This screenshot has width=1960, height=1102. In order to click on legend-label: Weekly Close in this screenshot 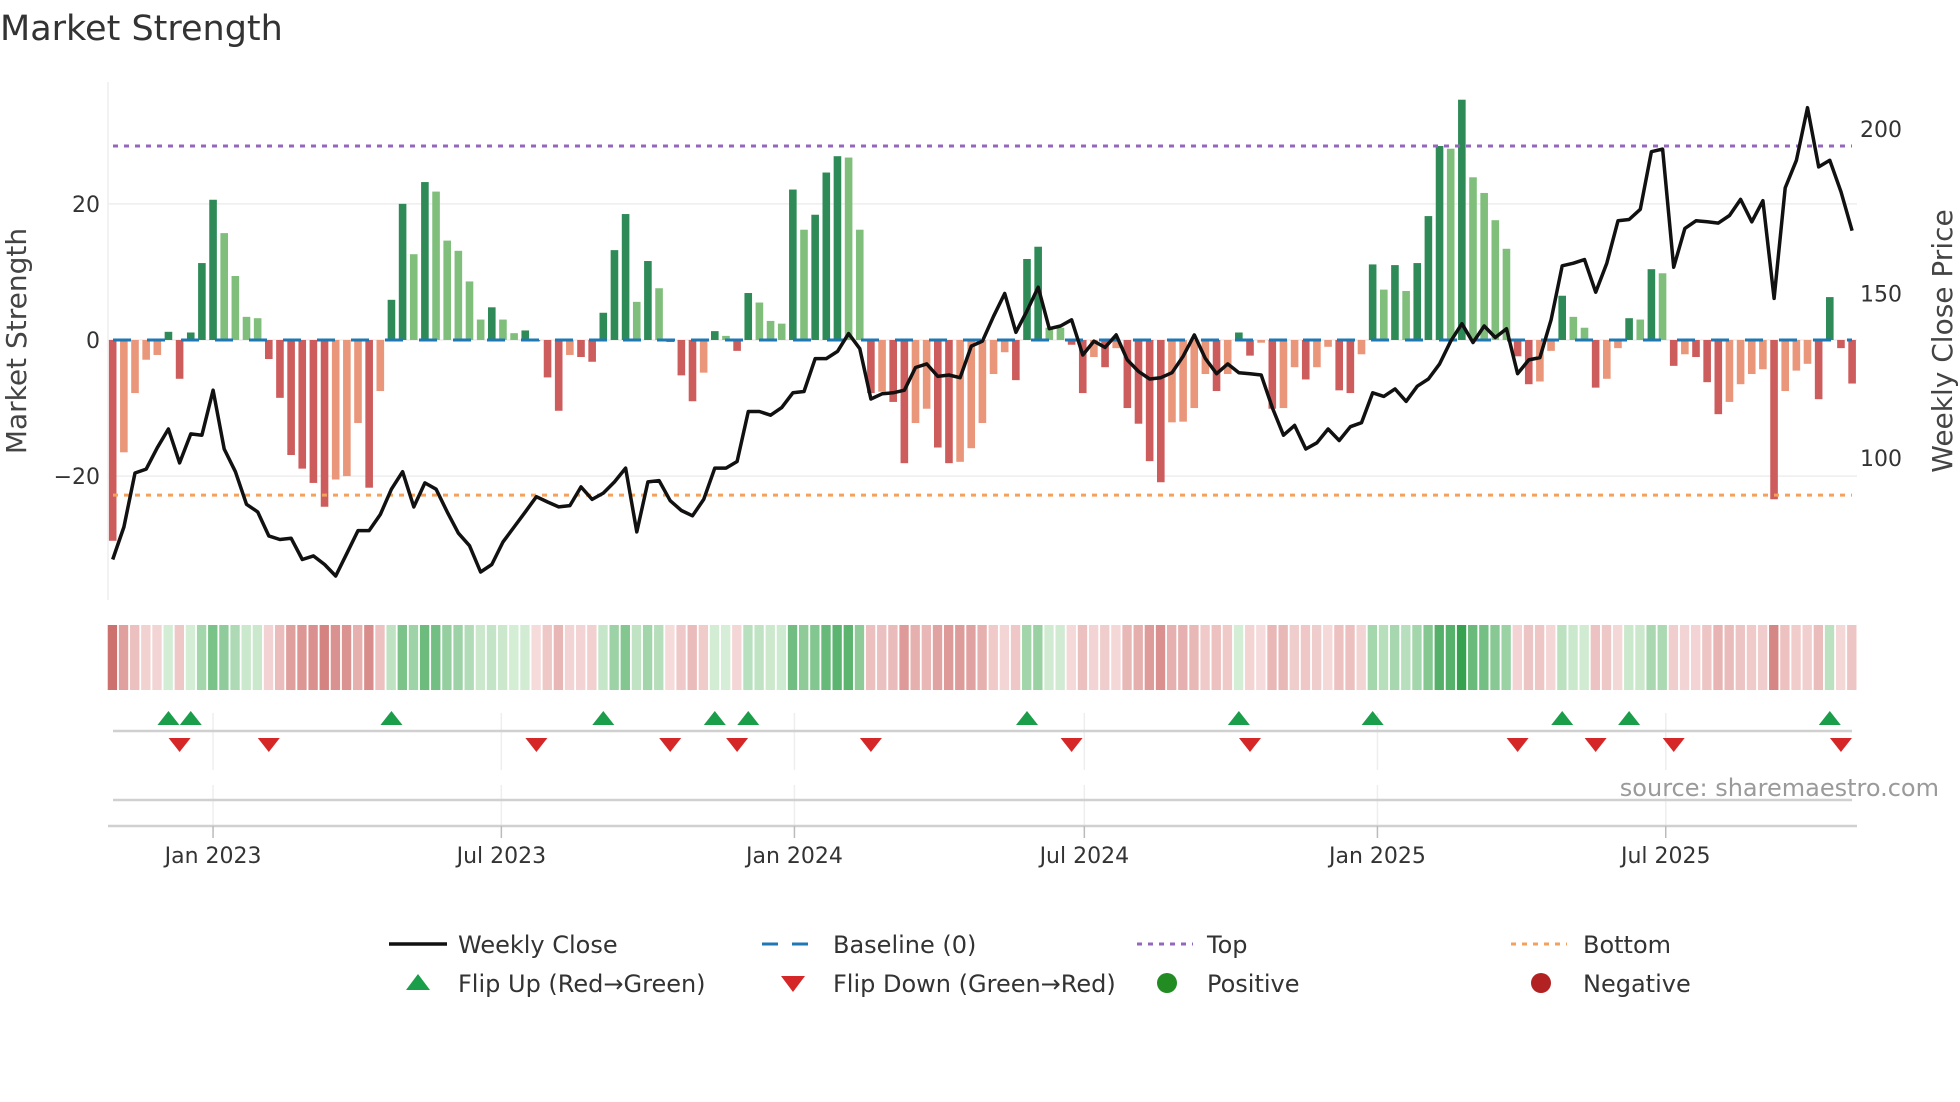, I will do `click(538, 945)`.